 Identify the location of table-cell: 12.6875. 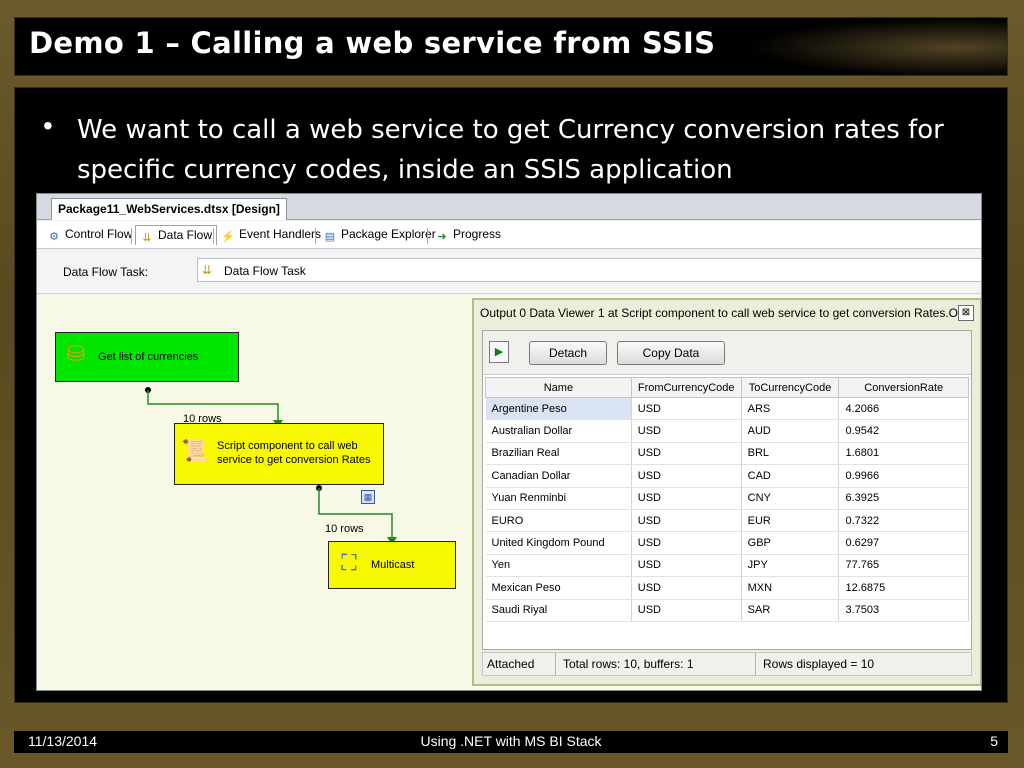
(903, 588).